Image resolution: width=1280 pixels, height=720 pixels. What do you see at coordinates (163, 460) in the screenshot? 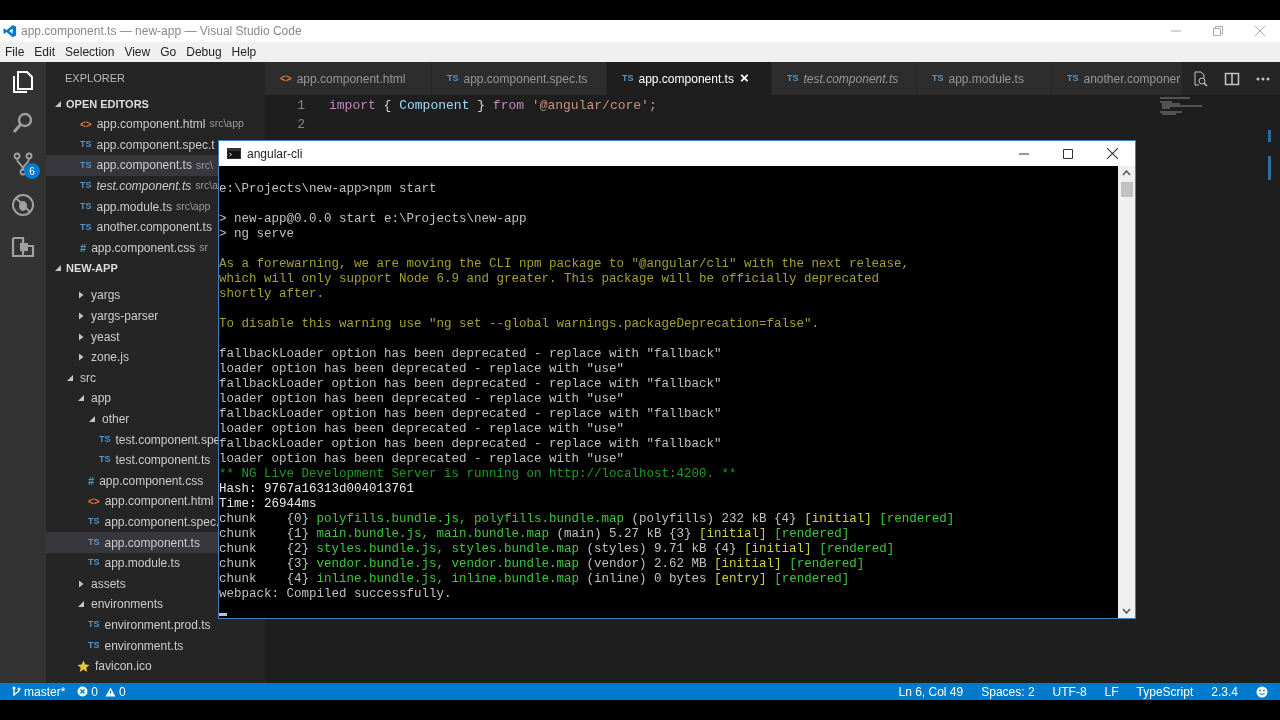
I see `tree-file: test.component.ts` at bounding box center [163, 460].